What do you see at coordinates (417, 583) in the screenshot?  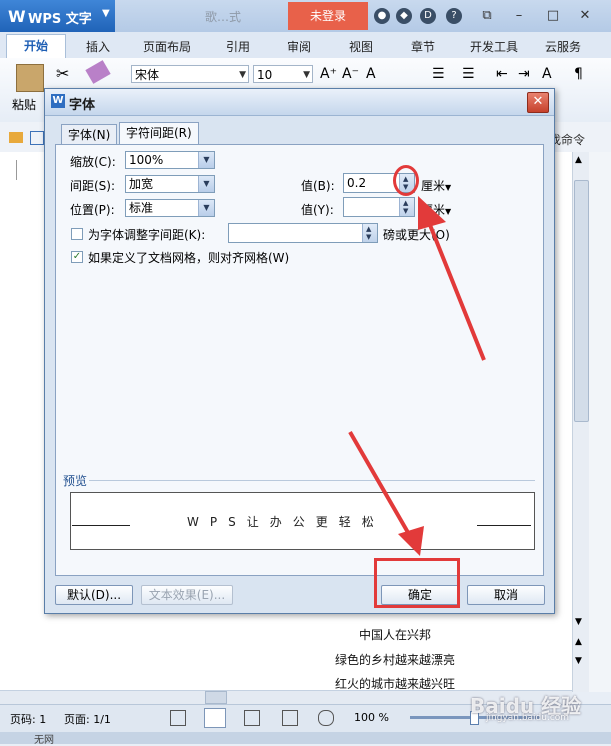 I see `highlight-box` at bounding box center [417, 583].